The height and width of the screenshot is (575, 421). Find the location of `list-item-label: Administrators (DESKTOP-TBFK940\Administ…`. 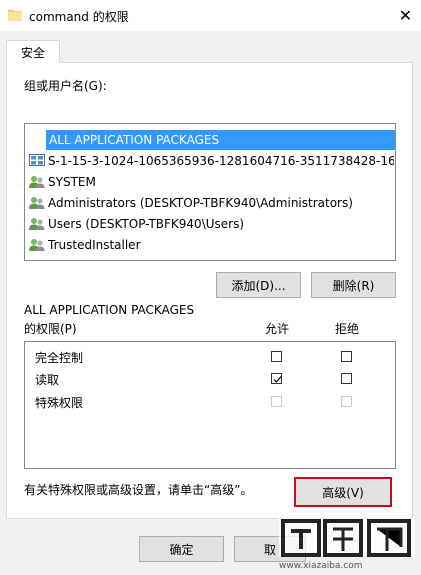

list-item-label: Administrators (DESKTOP-TBFK940\Administ… is located at coordinates (200, 203).